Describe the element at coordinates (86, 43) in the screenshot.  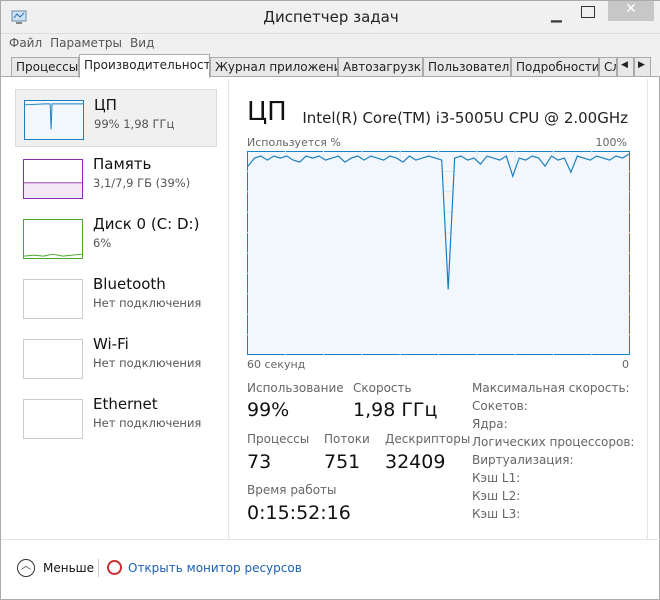
I see `menu-options: Параметры` at that location.